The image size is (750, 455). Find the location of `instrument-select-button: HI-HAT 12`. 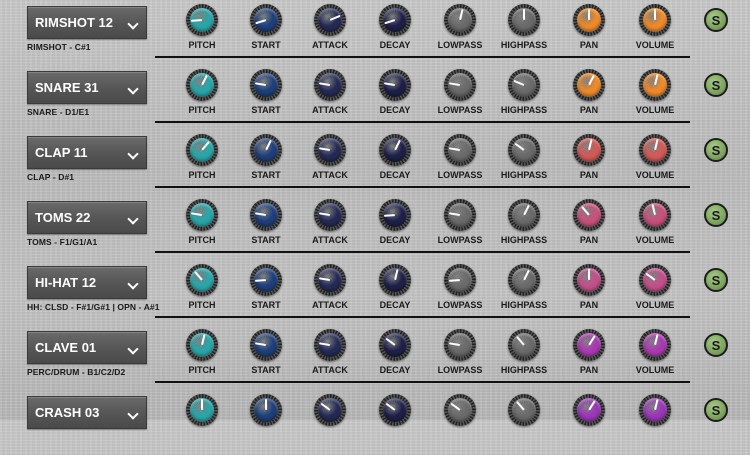

instrument-select-button: HI-HAT 12 is located at coordinates (87, 282).